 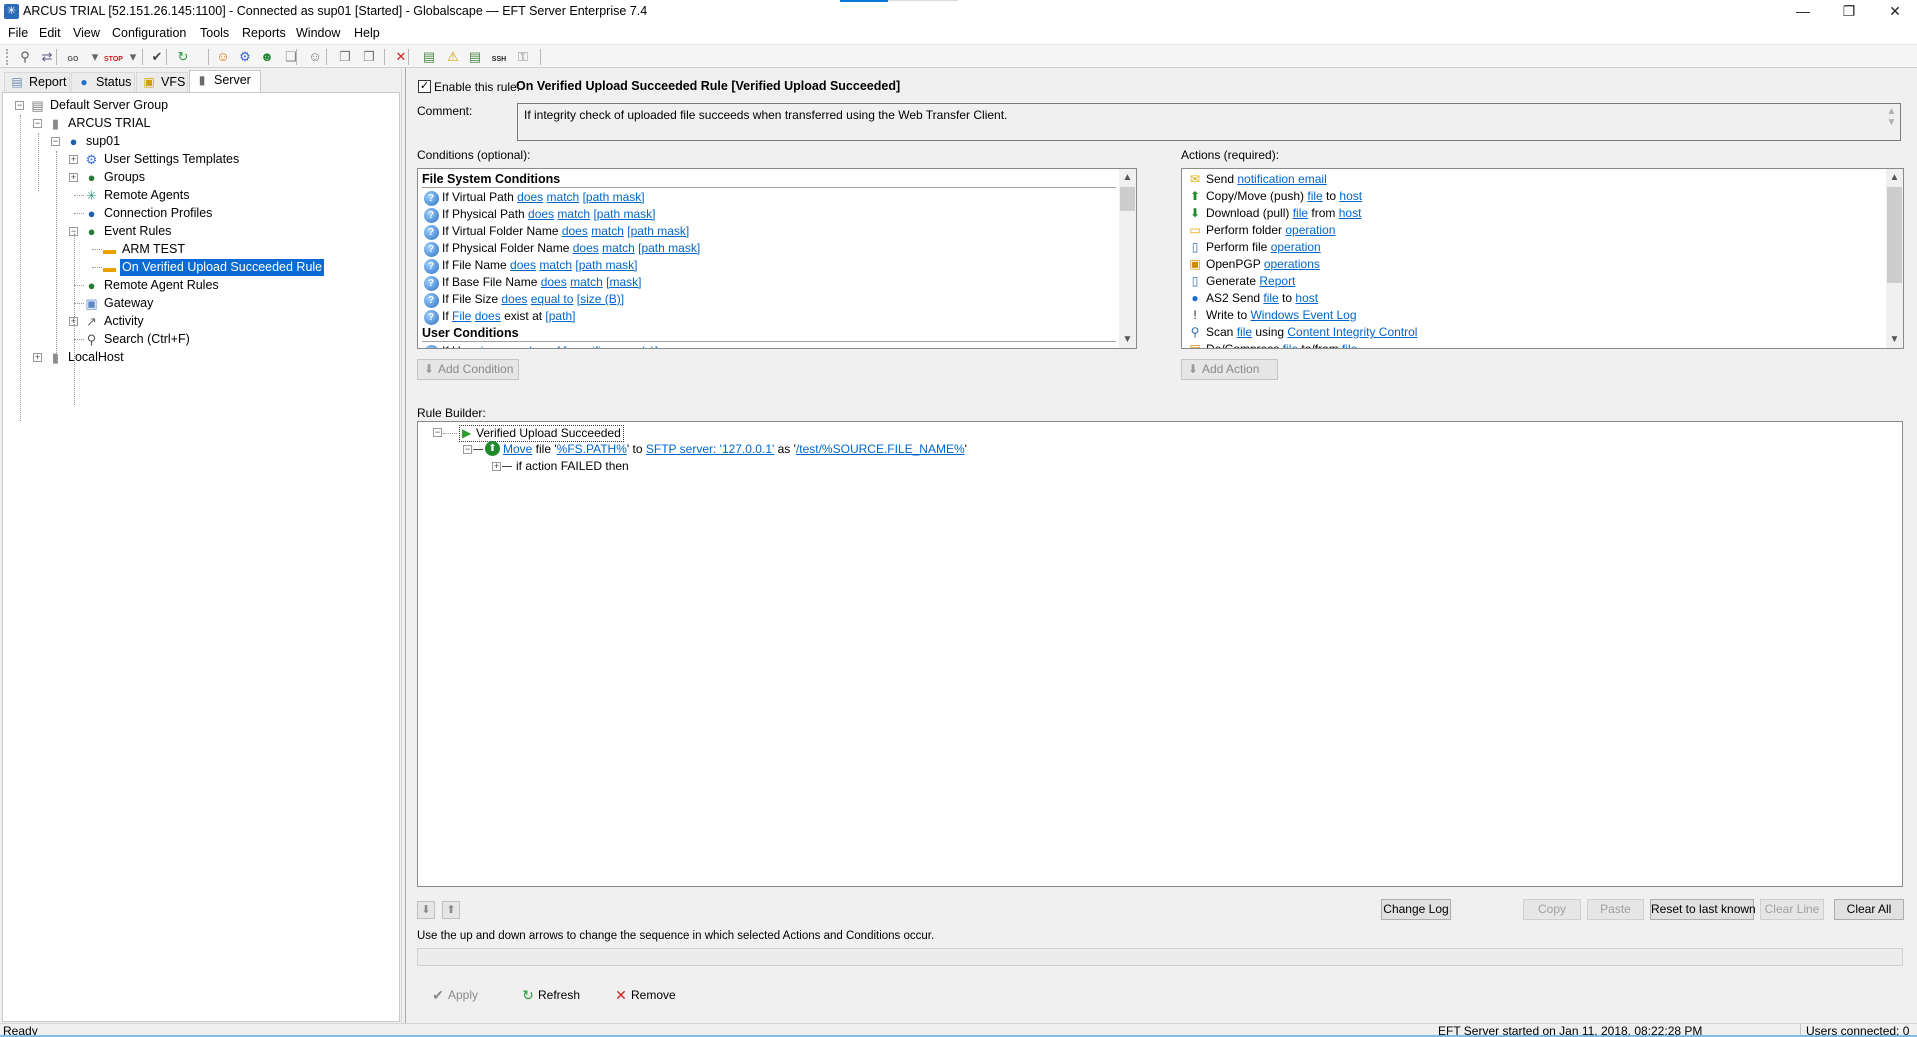 What do you see at coordinates (1534, 179) in the screenshot?
I see `action-item: ✉ Send notification email` at bounding box center [1534, 179].